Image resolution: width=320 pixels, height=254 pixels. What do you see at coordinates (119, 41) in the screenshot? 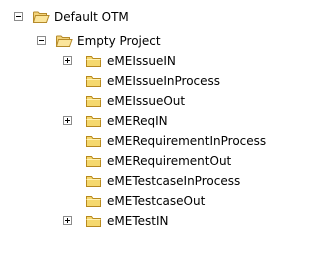
I see `tree-node-label: Empty Project` at bounding box center [119, 41].